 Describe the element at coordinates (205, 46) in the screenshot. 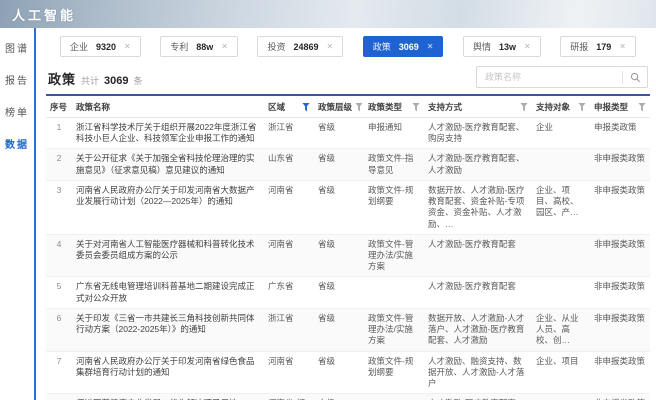

I see `chip-count: 88w` at that location.